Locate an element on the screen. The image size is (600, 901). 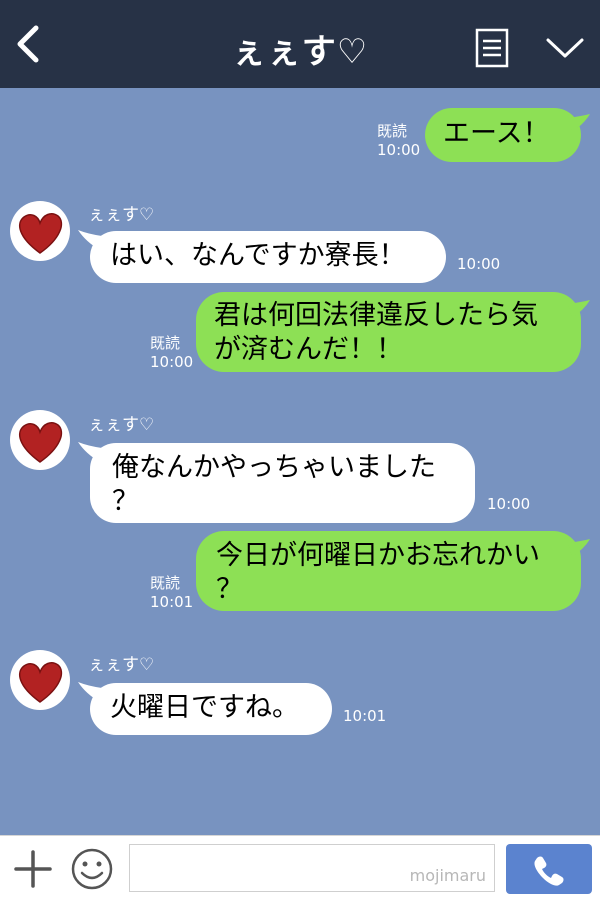
menu-button is located at coordinates (492, 48).